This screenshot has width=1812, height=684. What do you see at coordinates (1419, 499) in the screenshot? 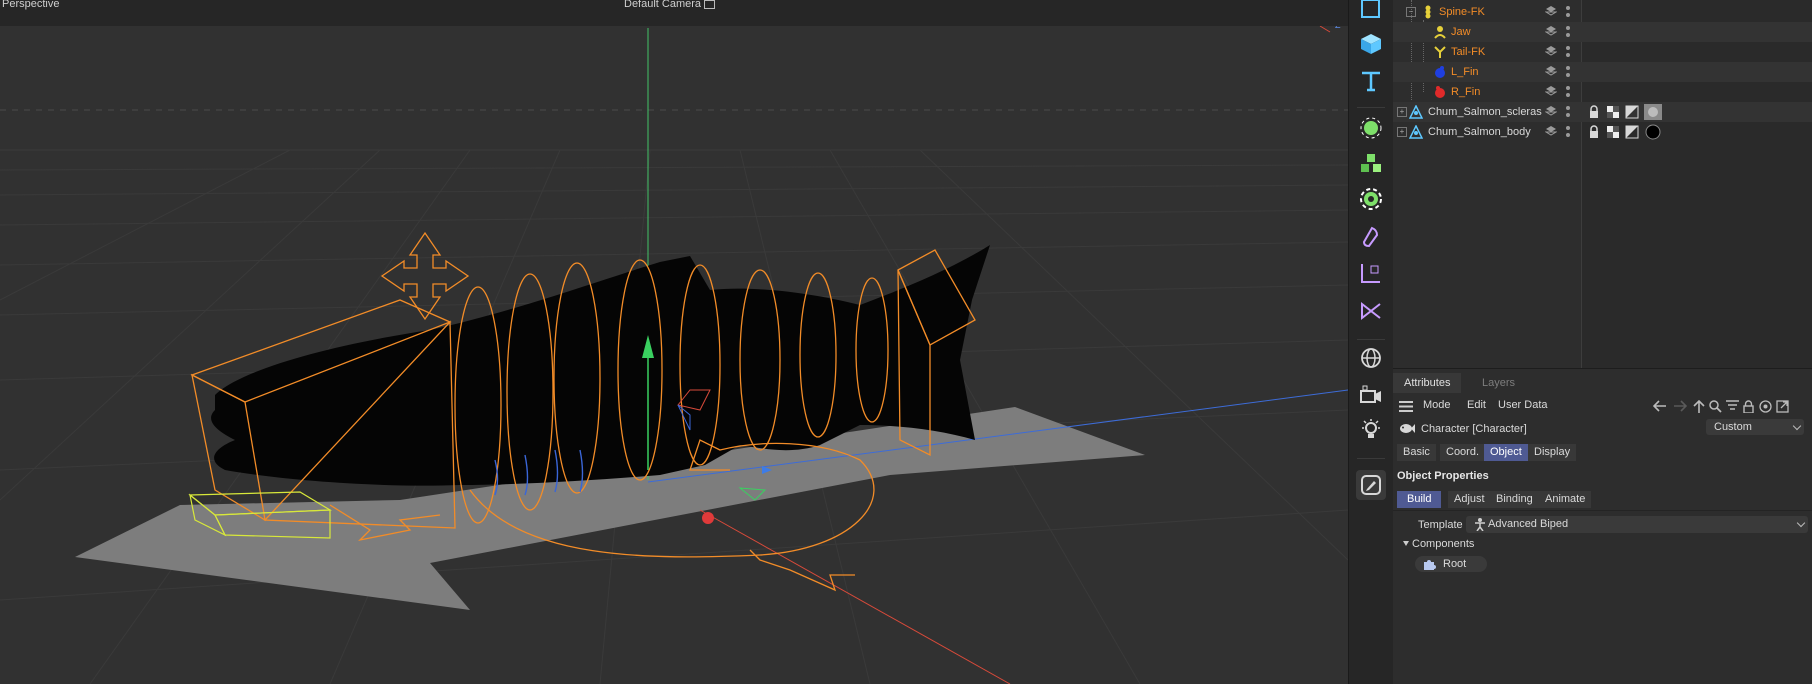
I see `tab-build: Build` at bounding box center [1419, 499].